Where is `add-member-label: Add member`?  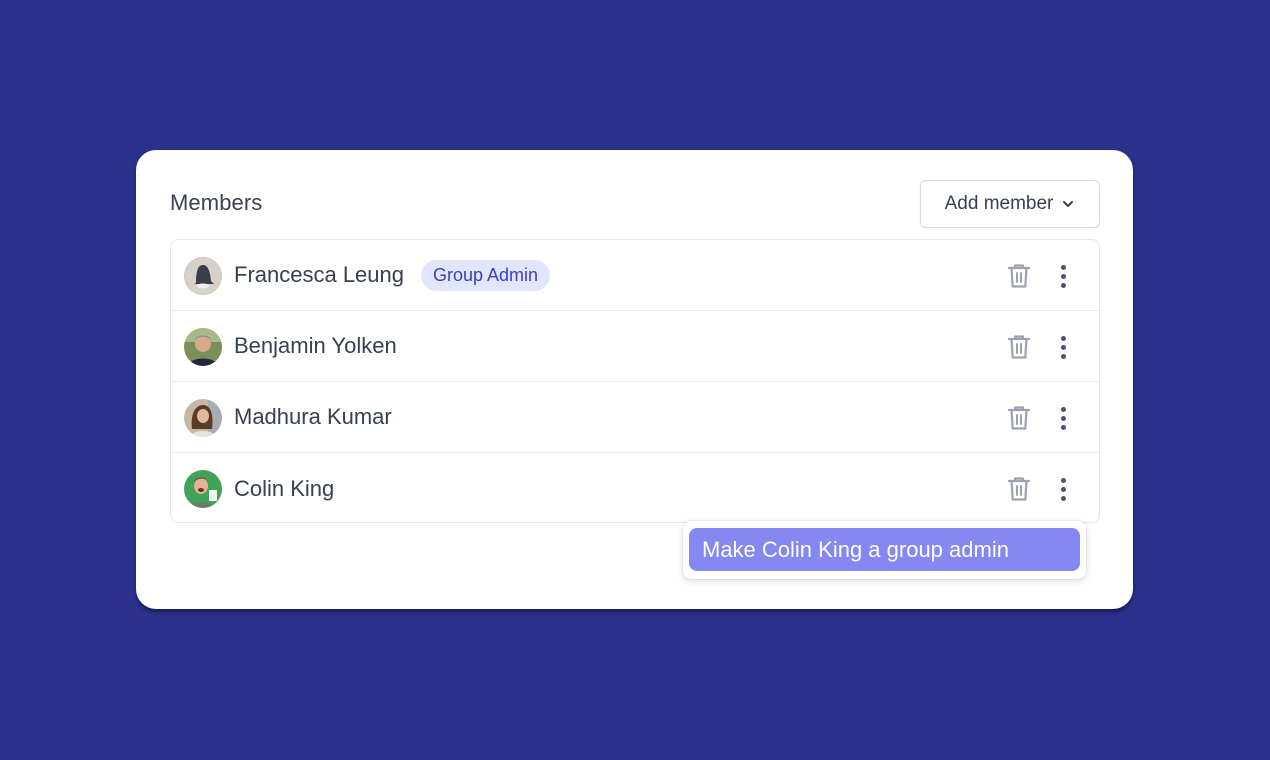
add-member-label: Add member is located at coordinates (999, 203).